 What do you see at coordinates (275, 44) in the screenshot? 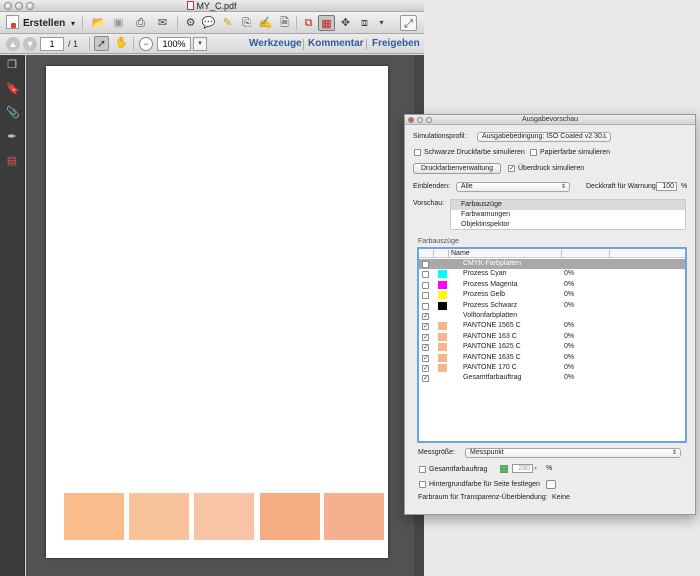
I see `tools-link: Werkzeuge` at bounding box center [275, 44].